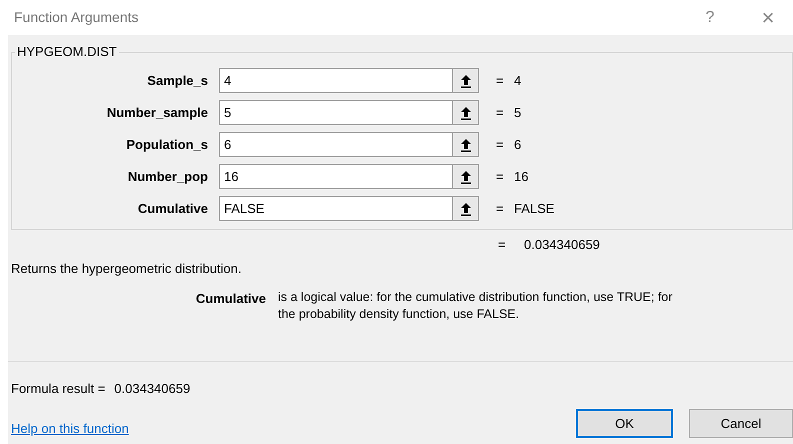 This screenshot has height=444, width=793. What do you see at coordinates (518, 145) in the screenshot?
I see `argument-result: 6` at bounding box center [518, 145].